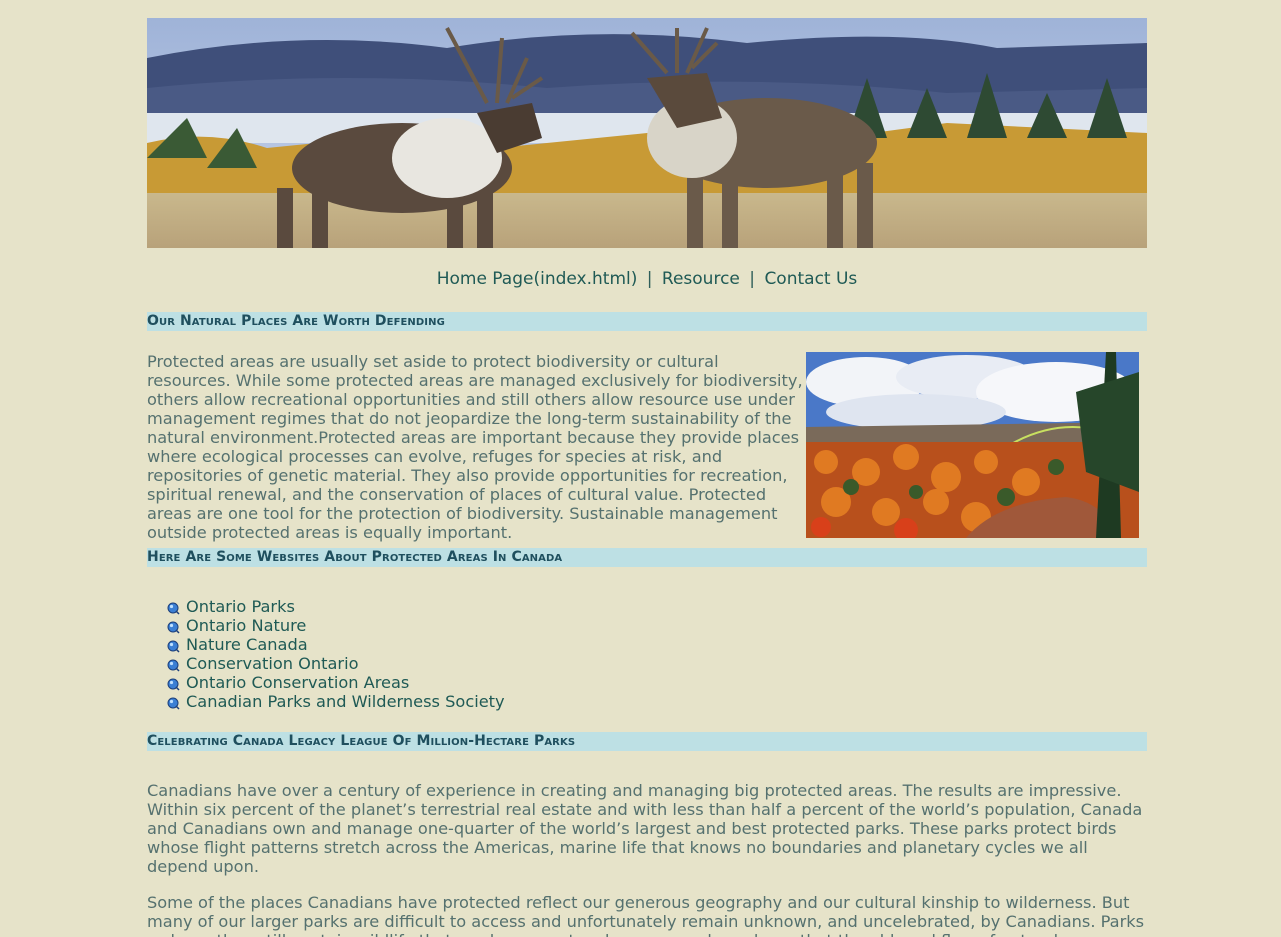 The width and height of the screenshot is (1281, 937). Describe the element at coordinates (810, 279) in the screenshot. I see `nav-contact-link: Contact Us` at that location.